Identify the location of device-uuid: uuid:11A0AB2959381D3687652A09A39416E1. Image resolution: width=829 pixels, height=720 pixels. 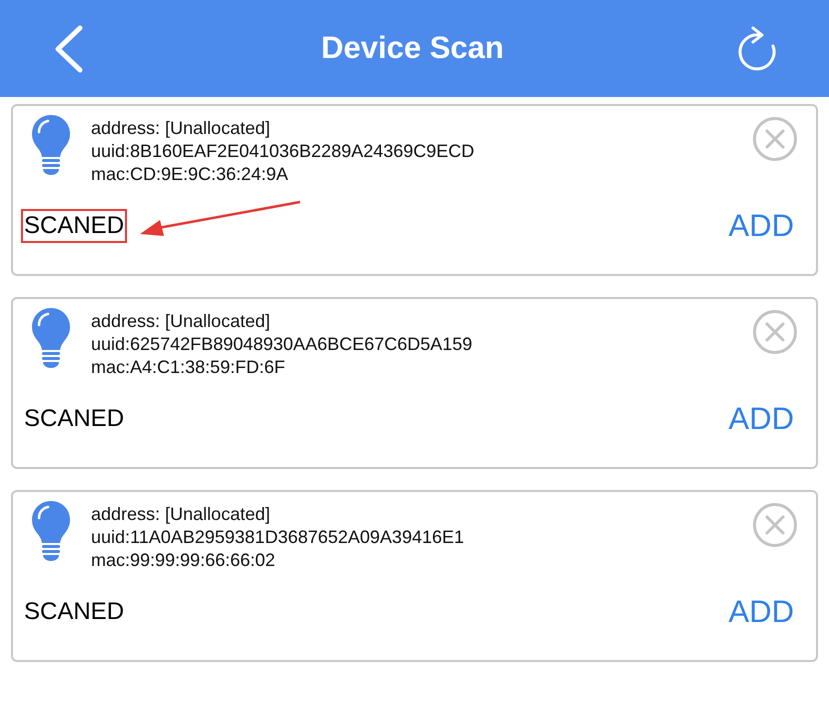
(277, 537).